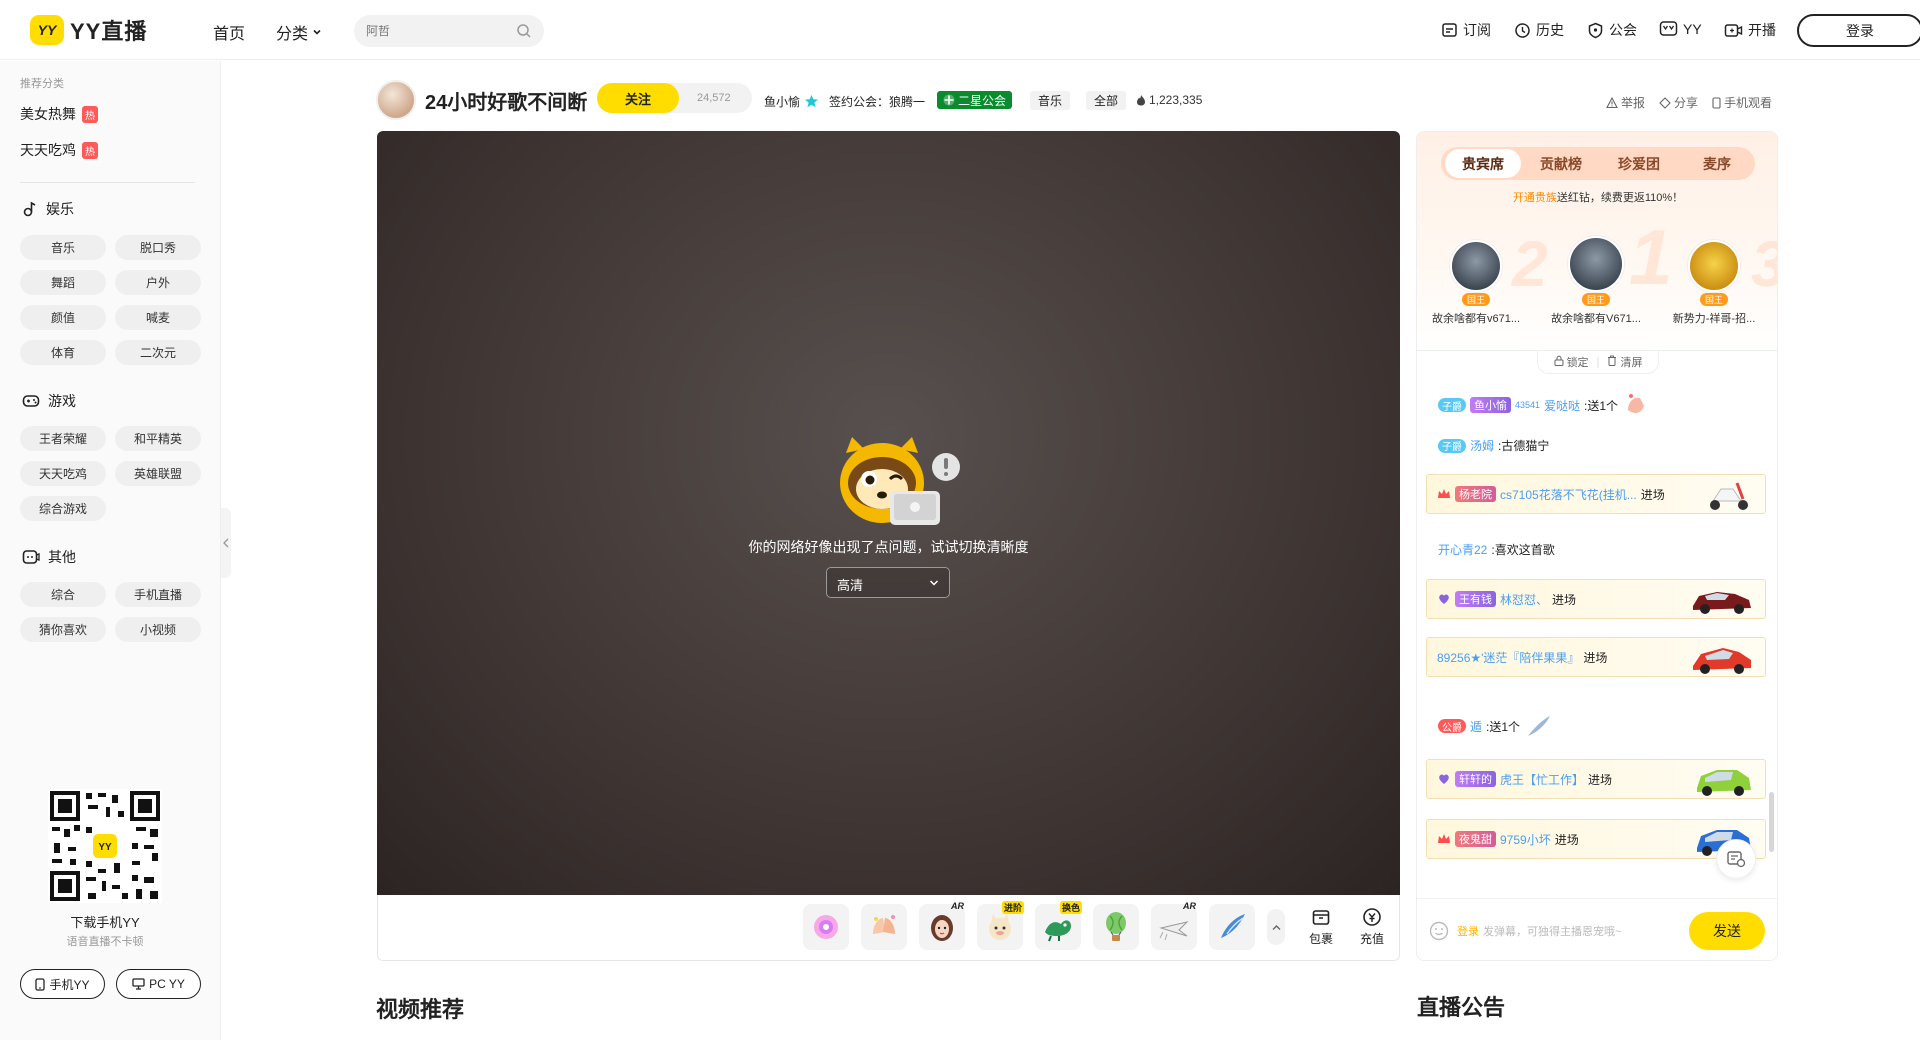  Describe the element at coordinates (1722, 603) in the screenshot. I see `sports-car-icon` at that location.